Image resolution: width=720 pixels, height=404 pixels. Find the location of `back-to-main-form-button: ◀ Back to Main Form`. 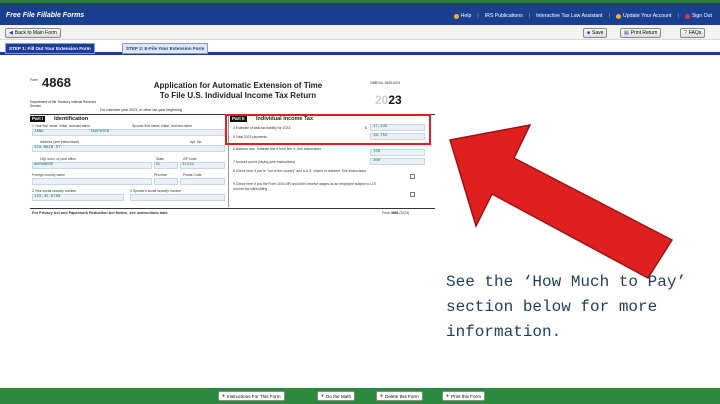

back-to-main-form-button: ◀ Back to Main Form is located at coordinates (33, 33).